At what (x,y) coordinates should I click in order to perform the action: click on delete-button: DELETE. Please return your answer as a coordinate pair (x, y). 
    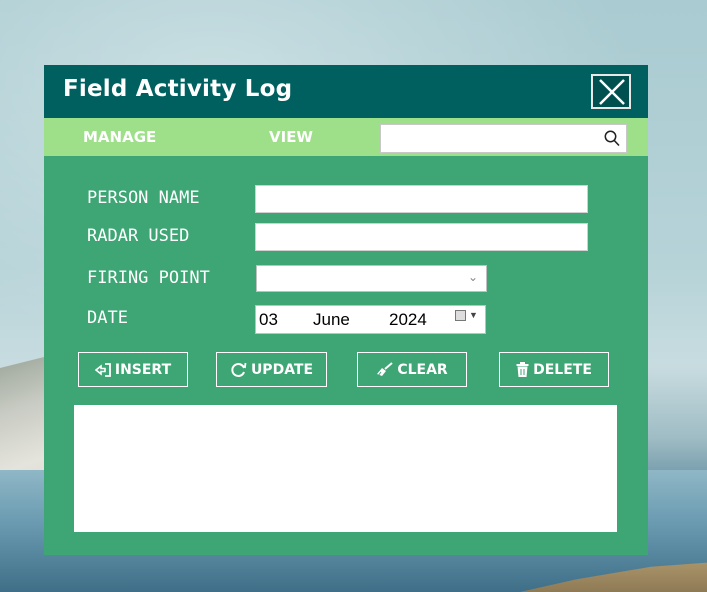
    Looking at the image, I should click on (554, 369).